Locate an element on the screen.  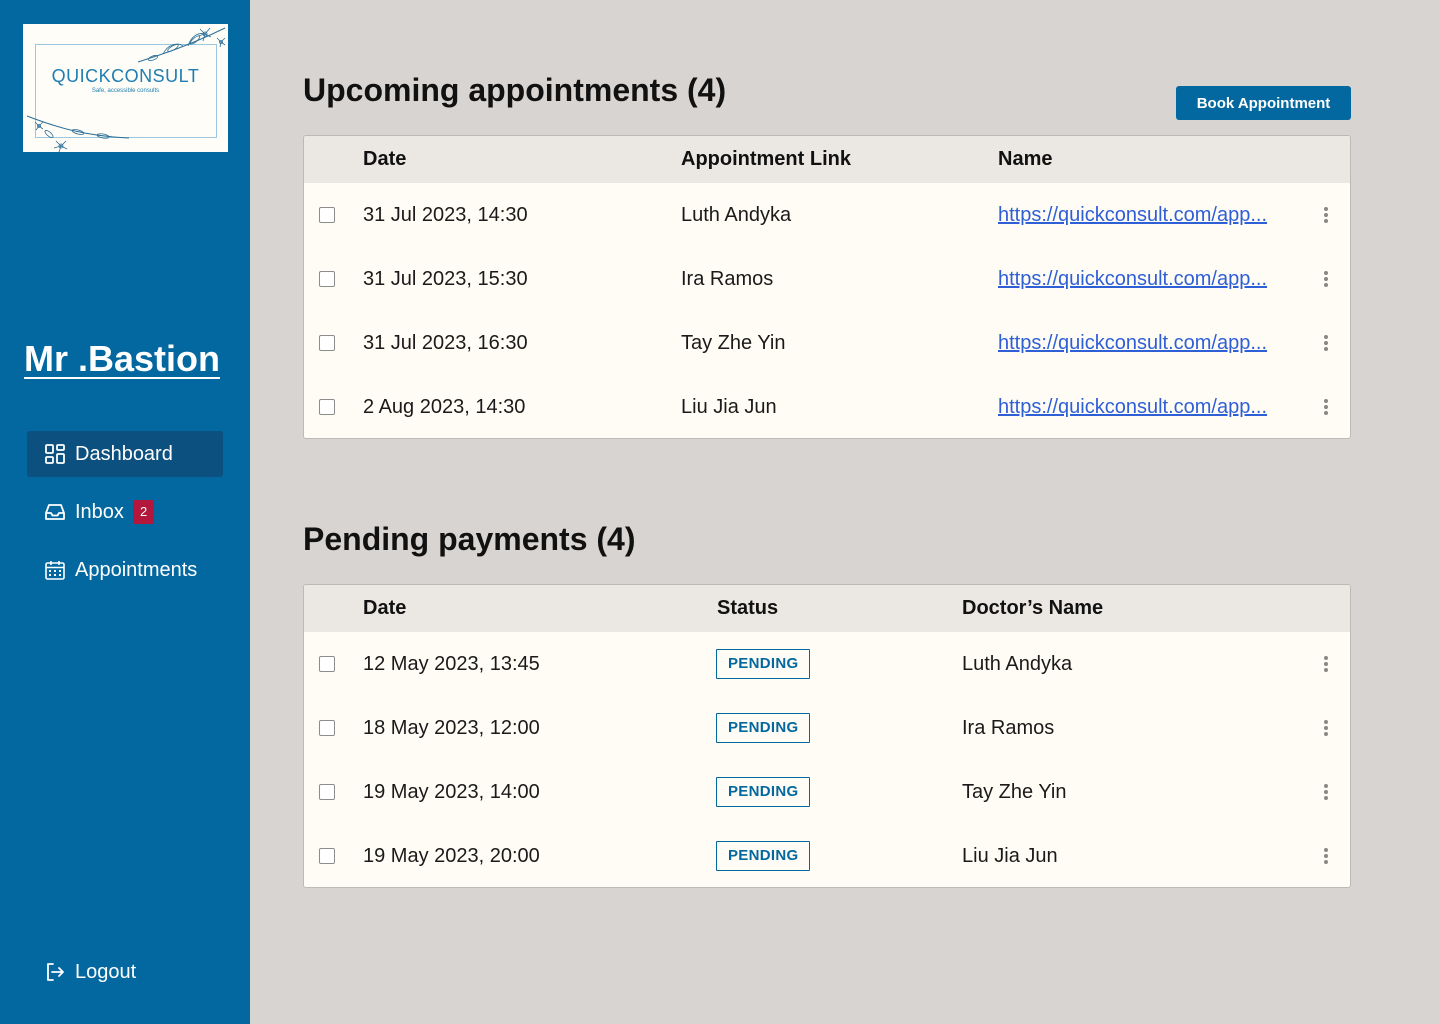
sidebar-item-appointments: Appointments is located at coordinates (125, 570).